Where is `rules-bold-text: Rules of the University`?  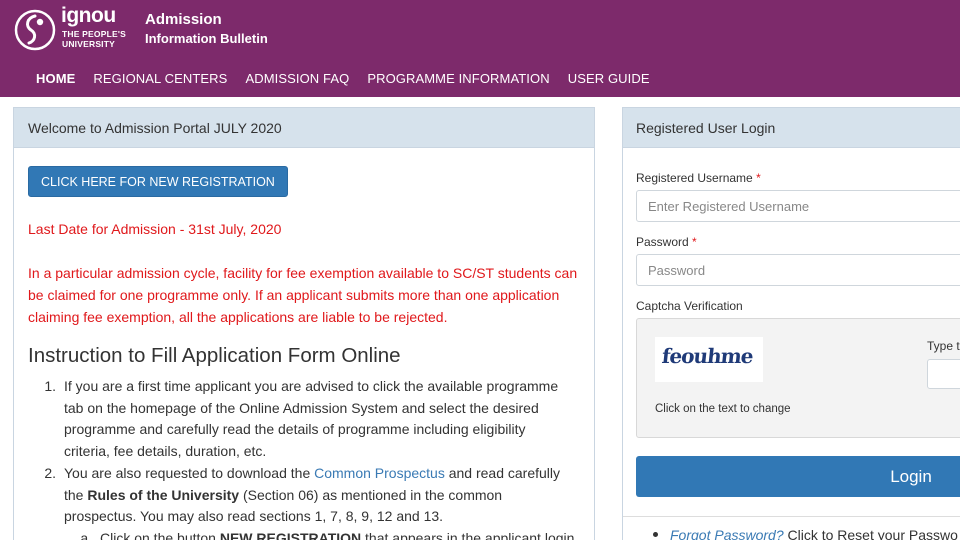
rules-bold-text: Rules of the University is located at coordinates (163, 494).